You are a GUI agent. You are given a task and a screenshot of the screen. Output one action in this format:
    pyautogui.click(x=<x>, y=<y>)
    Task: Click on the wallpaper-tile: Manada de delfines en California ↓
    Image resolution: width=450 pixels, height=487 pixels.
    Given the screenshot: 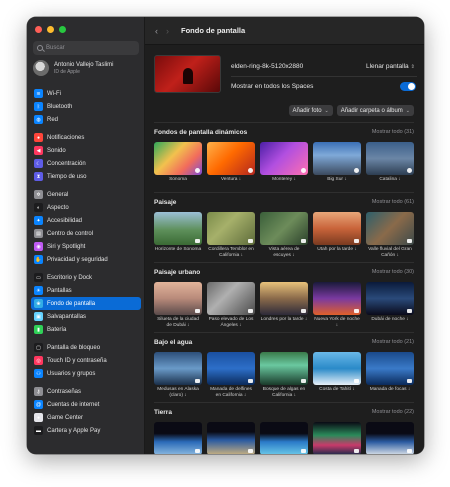 What is the action you would take?
    pyautogui.click(x=231, y=375)
    